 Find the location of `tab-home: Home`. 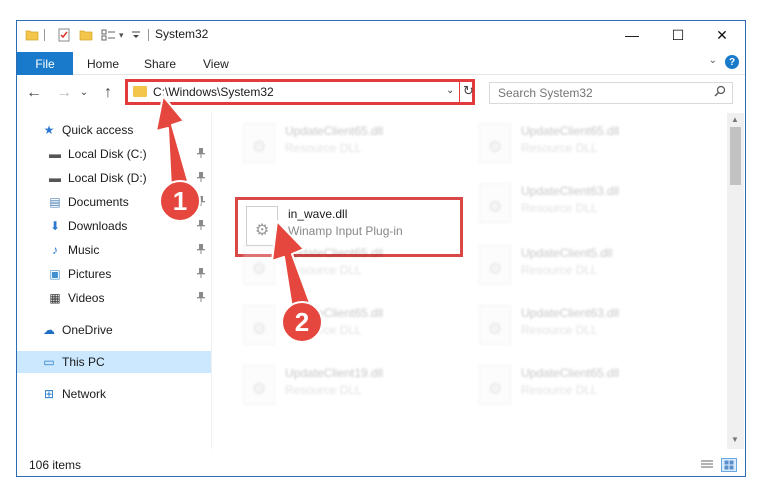

tab-home: Home is located at coordinates (103, 63).